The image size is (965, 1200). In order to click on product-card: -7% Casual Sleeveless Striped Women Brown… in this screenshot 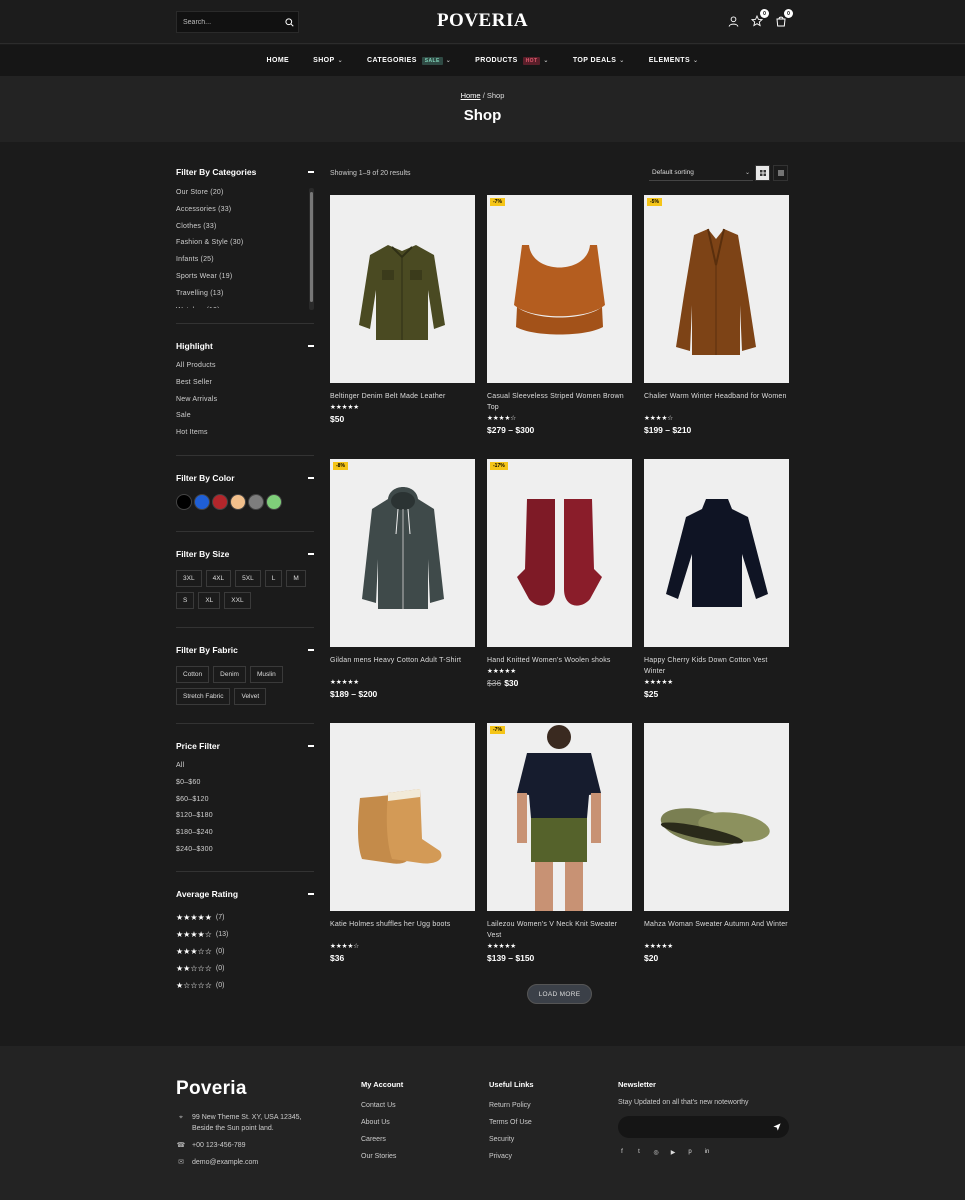, I will do `click(559, 315)`.